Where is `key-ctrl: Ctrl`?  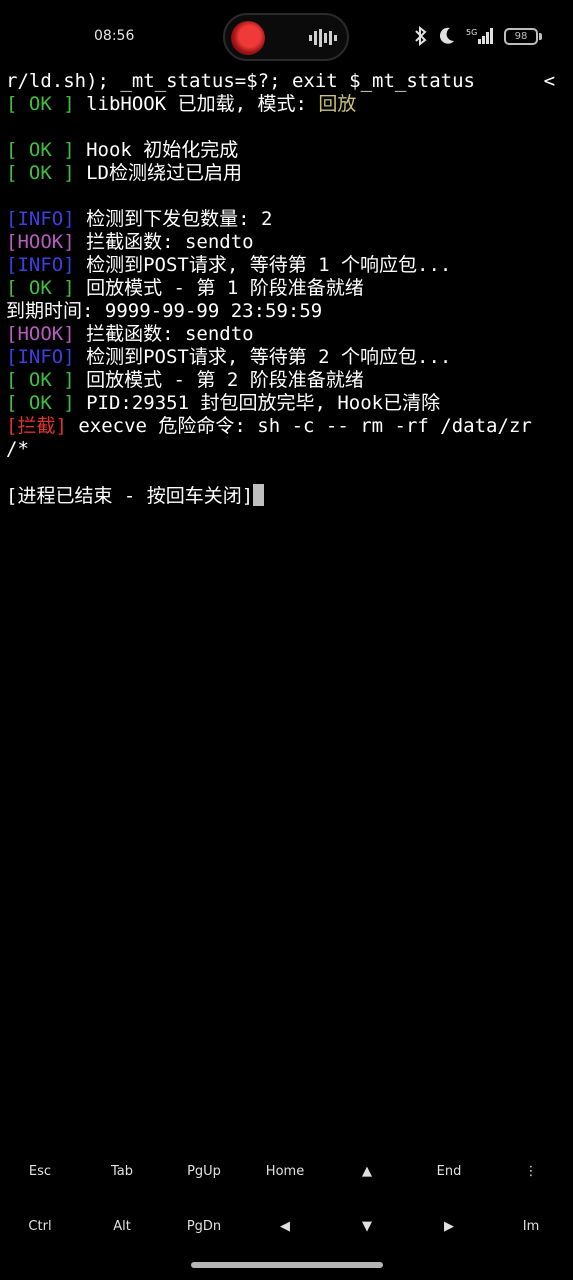 key-ctrl: Ctrl is located at coordinates (40, 1226).